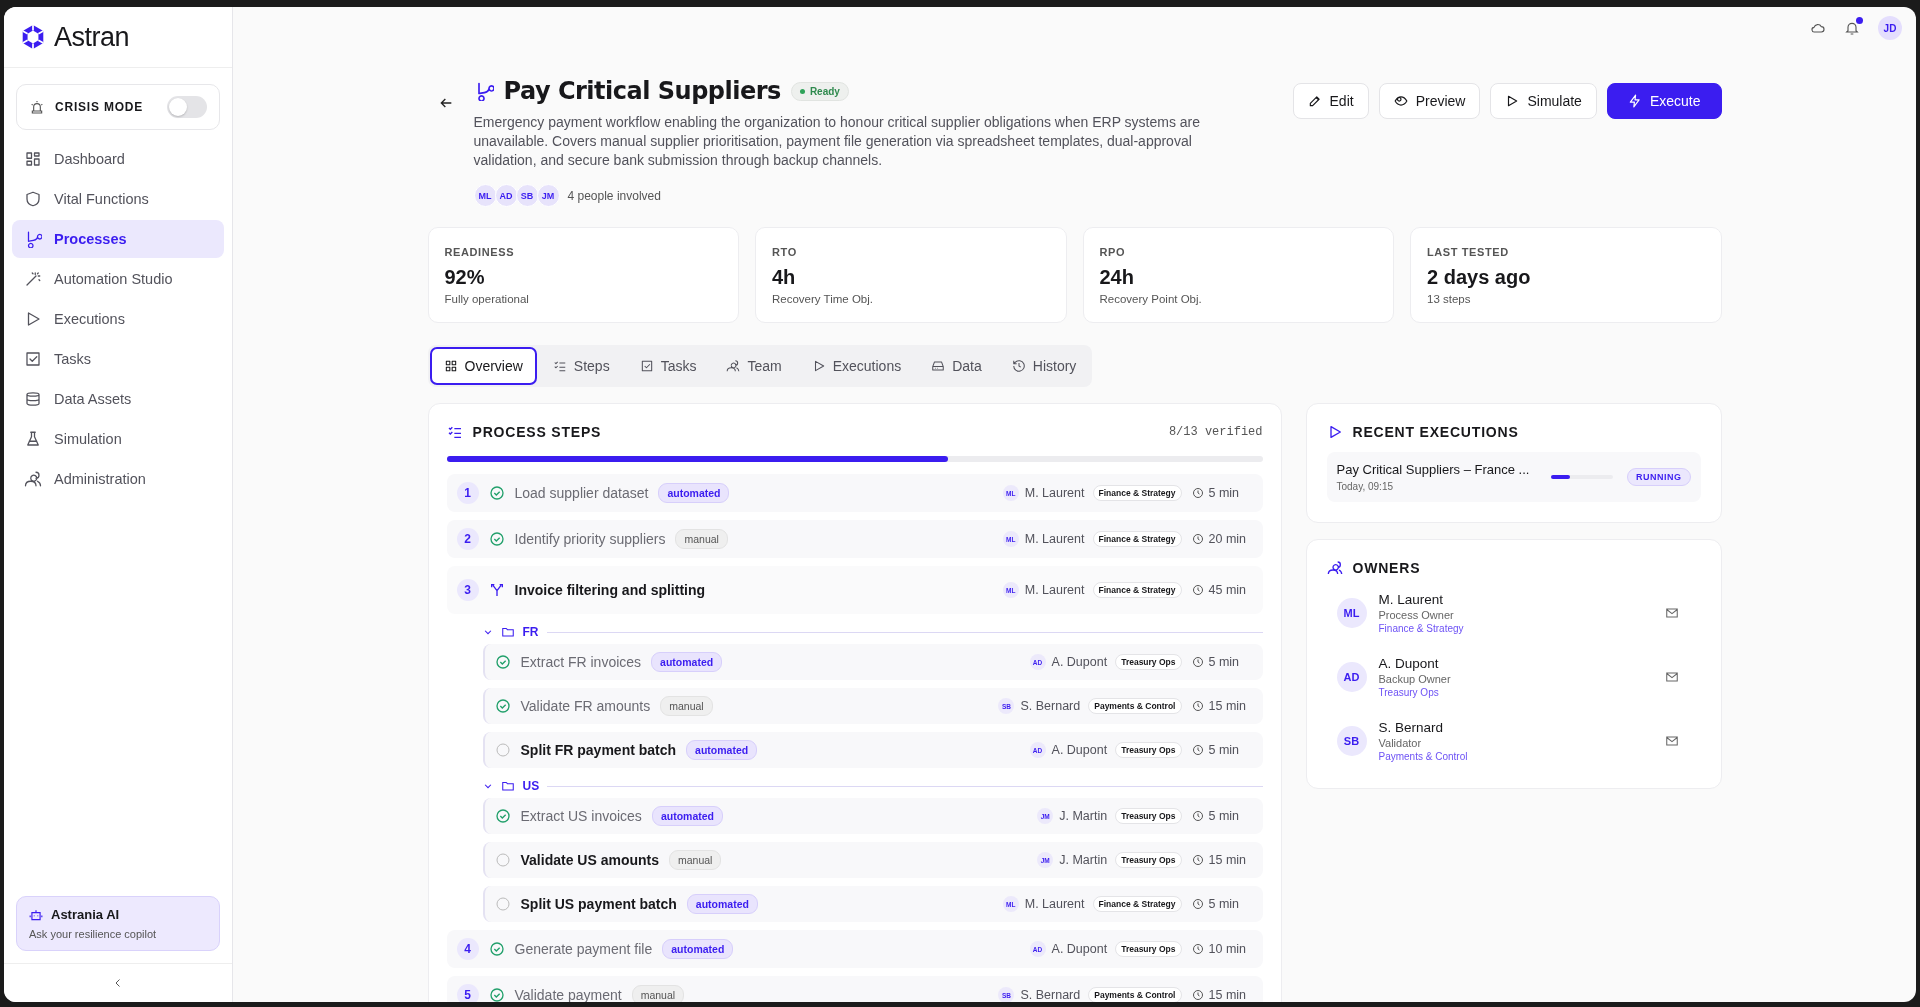  I want to click on nav-item: Processes, so click(118, 239).